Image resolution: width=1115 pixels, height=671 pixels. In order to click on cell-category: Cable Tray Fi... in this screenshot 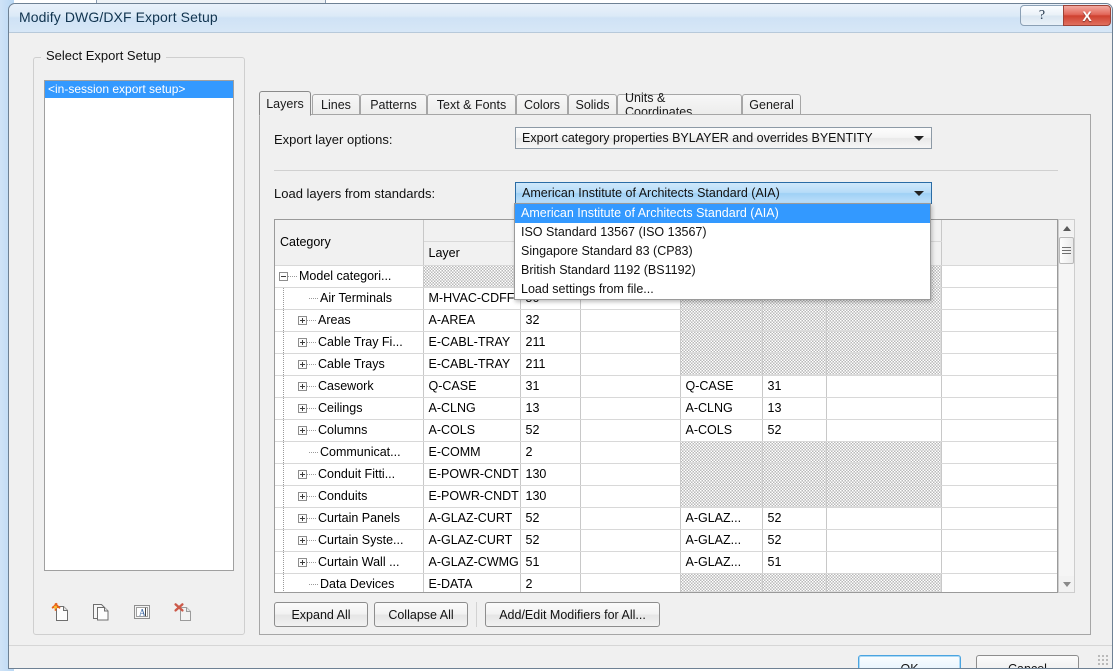, I will do `click(349, 342)`.